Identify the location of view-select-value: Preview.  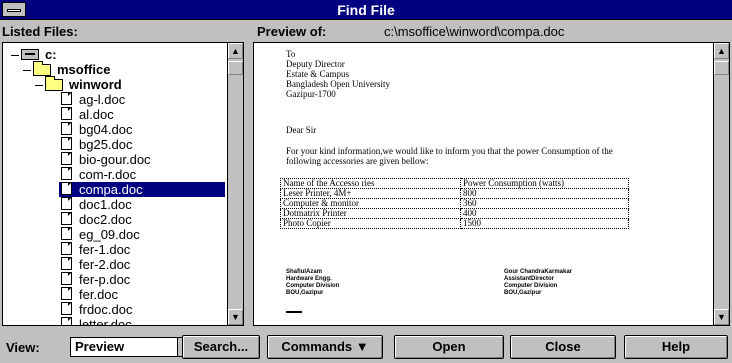
(100, 346).